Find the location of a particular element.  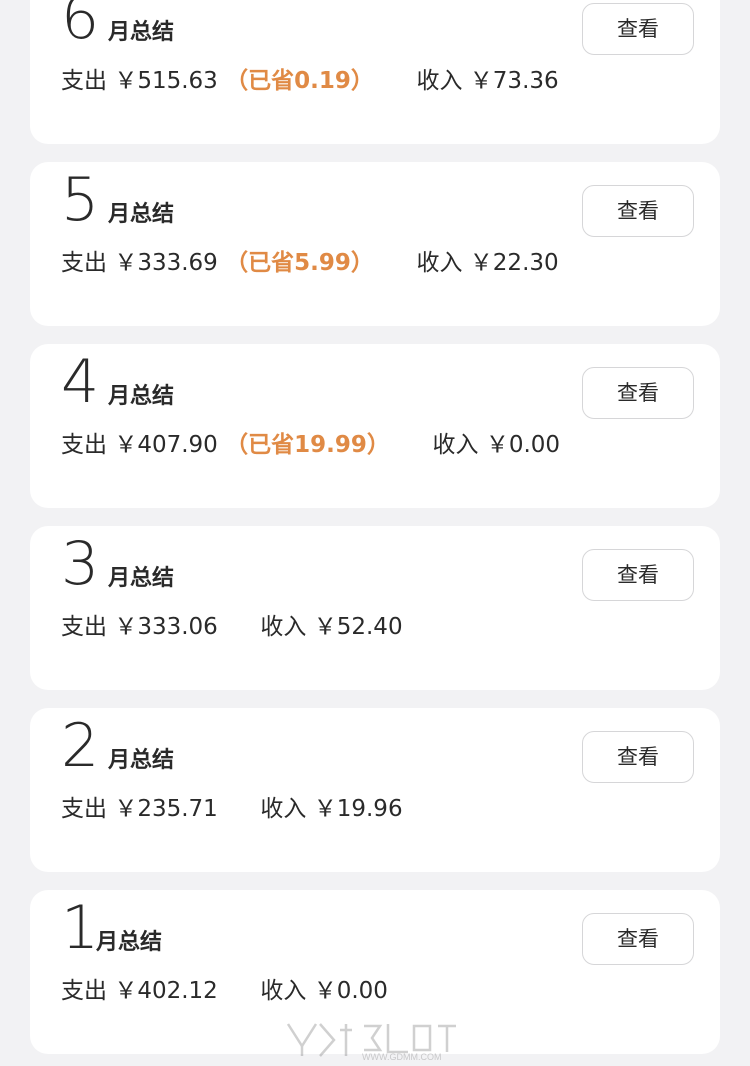

income-amount: ￥52.40 is located at coordinates (358, 627).